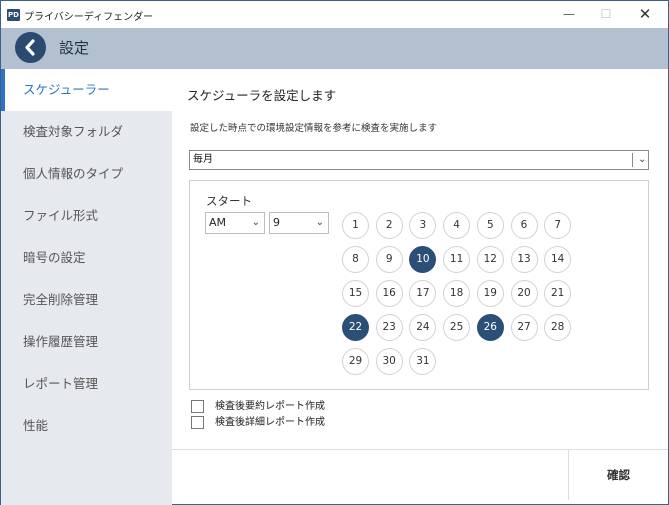 Image resolution: width=669 pixels, height=505 pixels. I want to click on day-14-button: 14, so click(558, 259).